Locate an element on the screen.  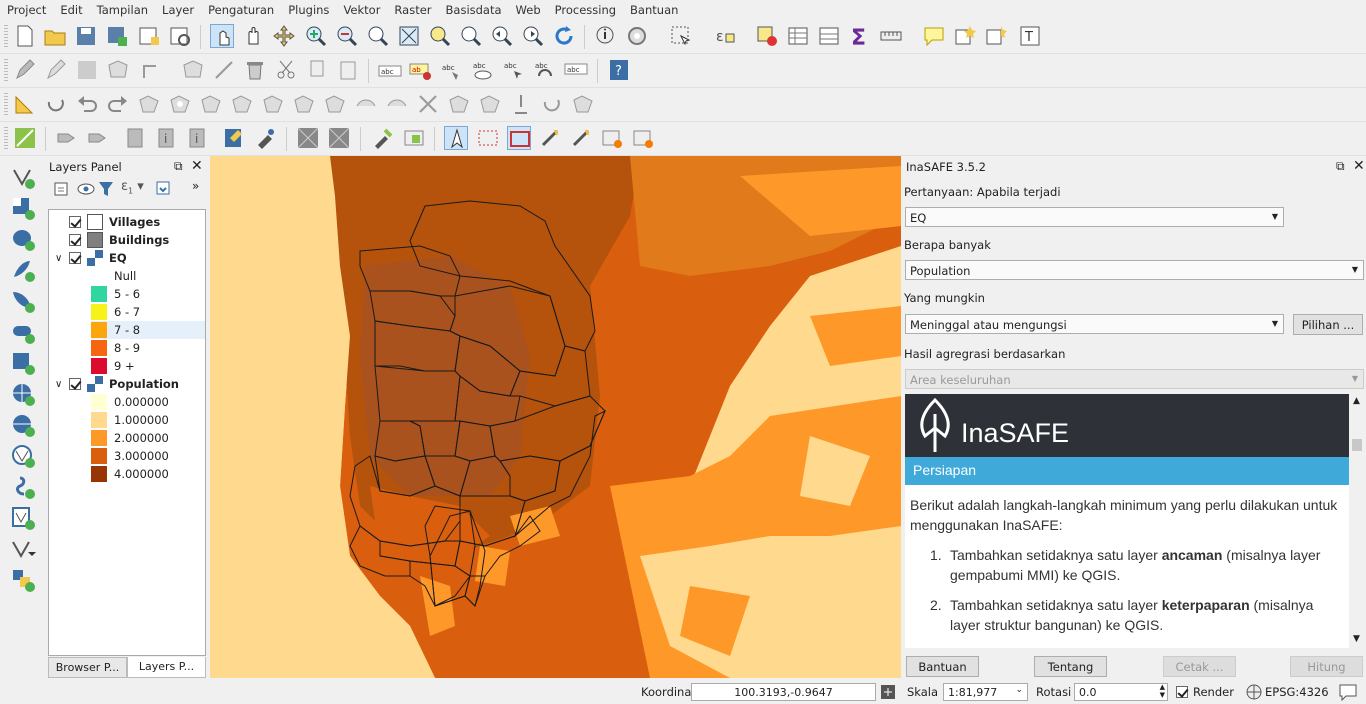
add-wcs-layer-icon is located at coordinates (23, 425).